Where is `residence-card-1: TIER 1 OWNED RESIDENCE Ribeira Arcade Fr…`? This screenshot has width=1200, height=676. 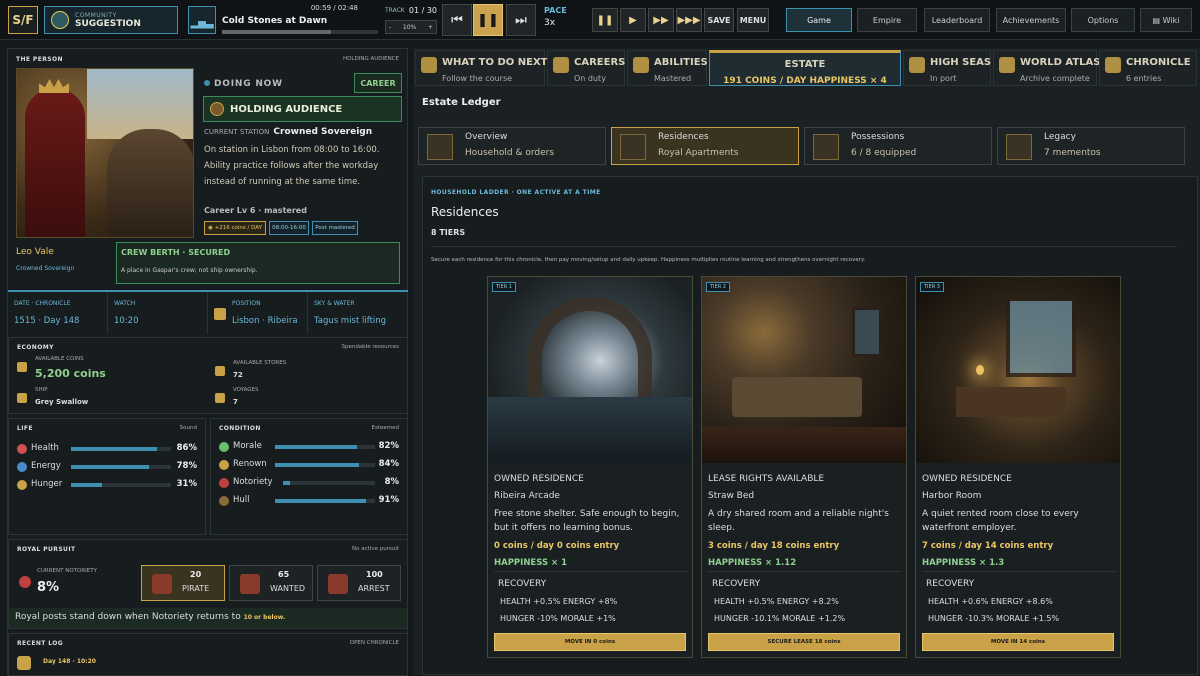
residence-card-1: TIER 1 OWNED RESIDENCE Ribeira Arcade Fr… is located at coordinates (590, 467).